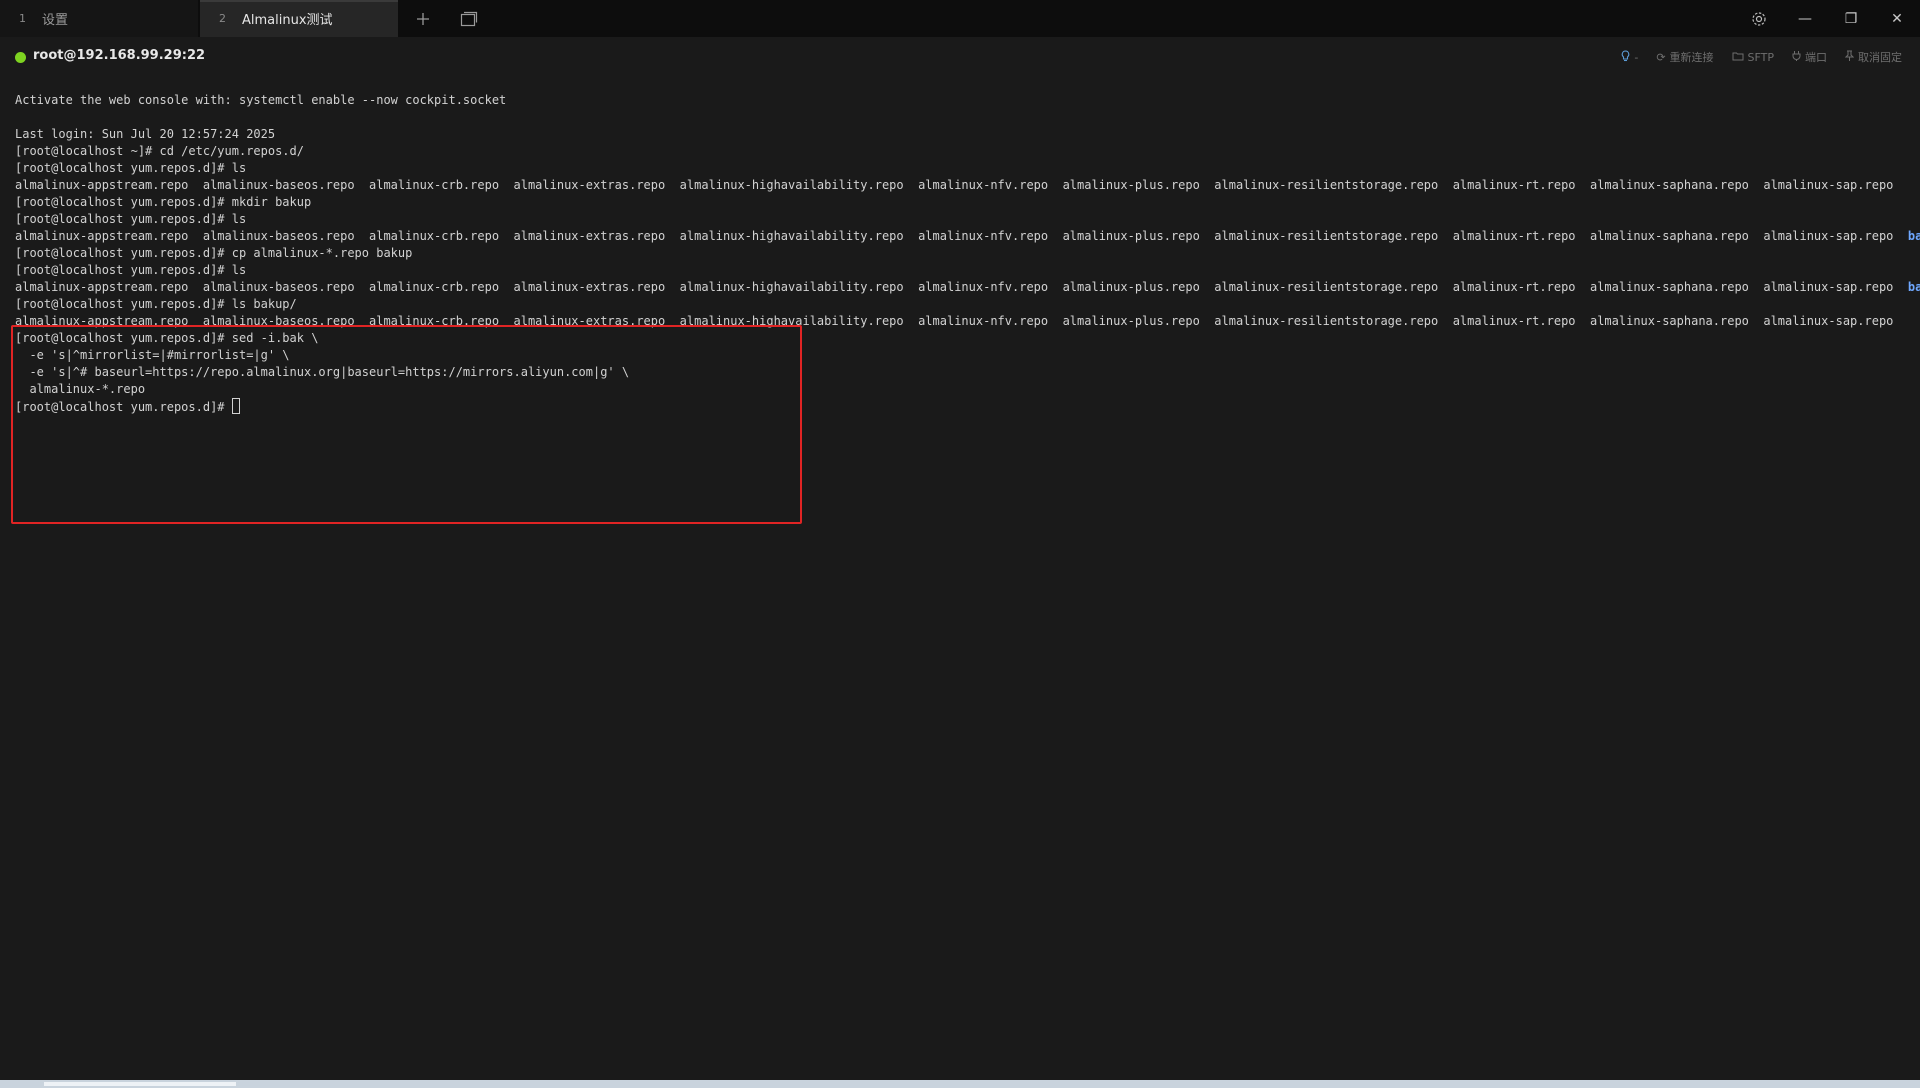 This screenshot has width=1920, height=1088. I want to click on plug-icon, so click(1796, 57).